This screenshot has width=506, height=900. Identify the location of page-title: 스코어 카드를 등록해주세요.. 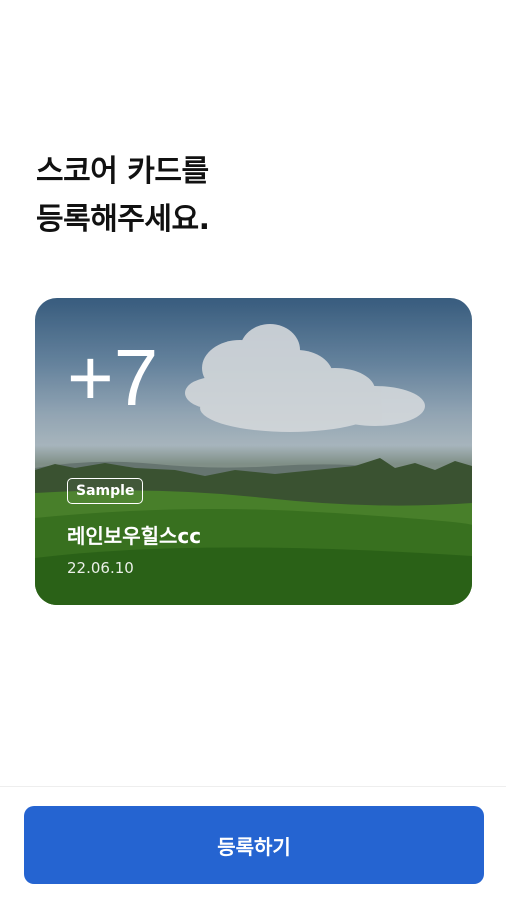
(123, 196).